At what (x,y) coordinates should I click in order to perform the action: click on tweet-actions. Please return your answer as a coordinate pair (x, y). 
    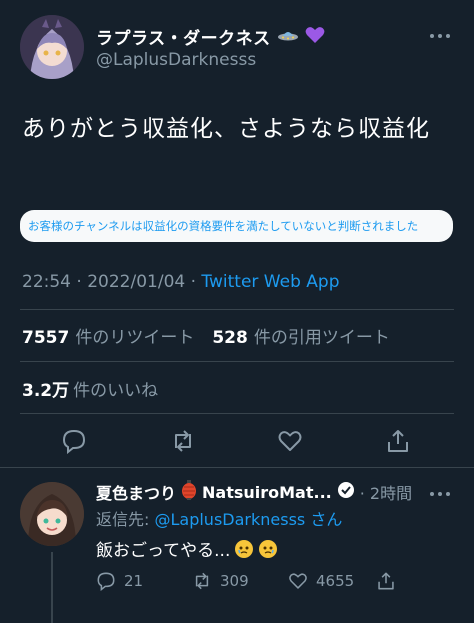
    Looking at the image, I should click on (237, 441).